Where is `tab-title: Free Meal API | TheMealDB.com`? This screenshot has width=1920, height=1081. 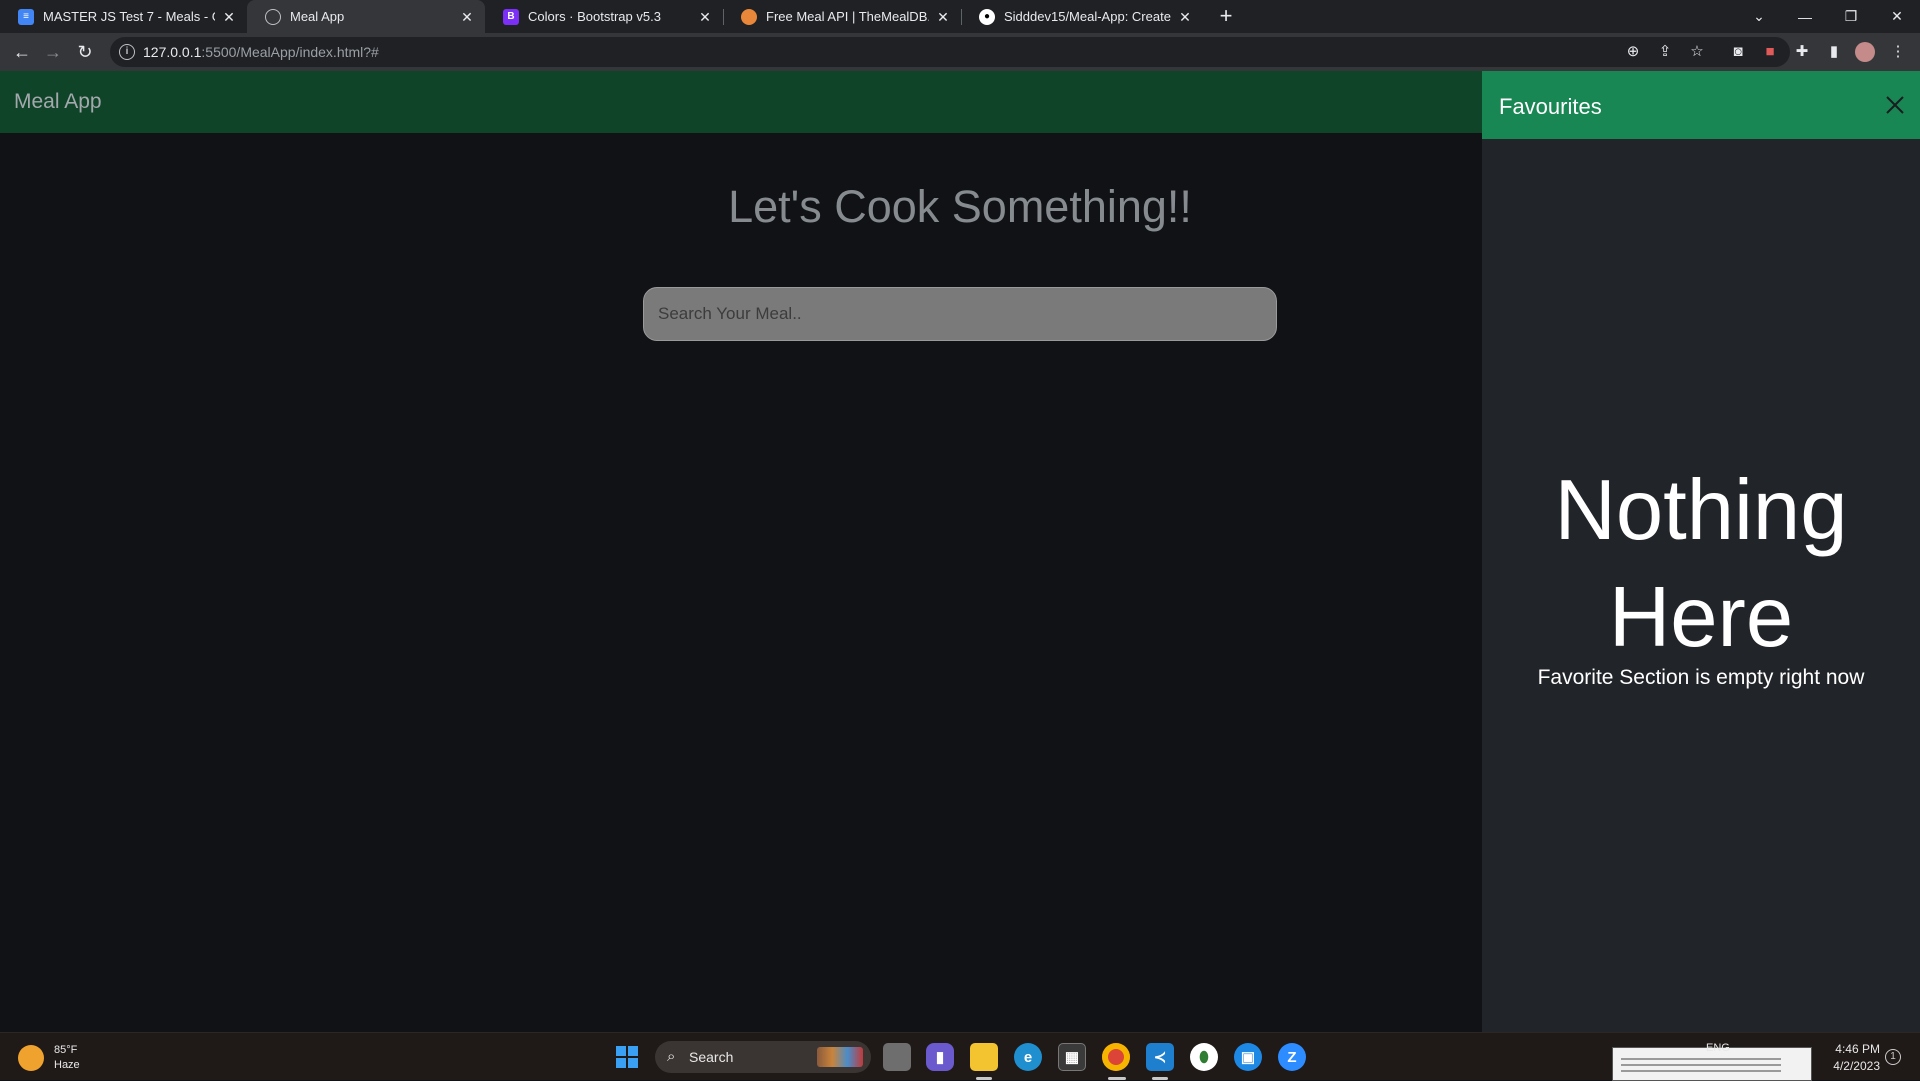
tab-title: Free Meal API | TheMealDB.com is located at coordinates (847, 16).